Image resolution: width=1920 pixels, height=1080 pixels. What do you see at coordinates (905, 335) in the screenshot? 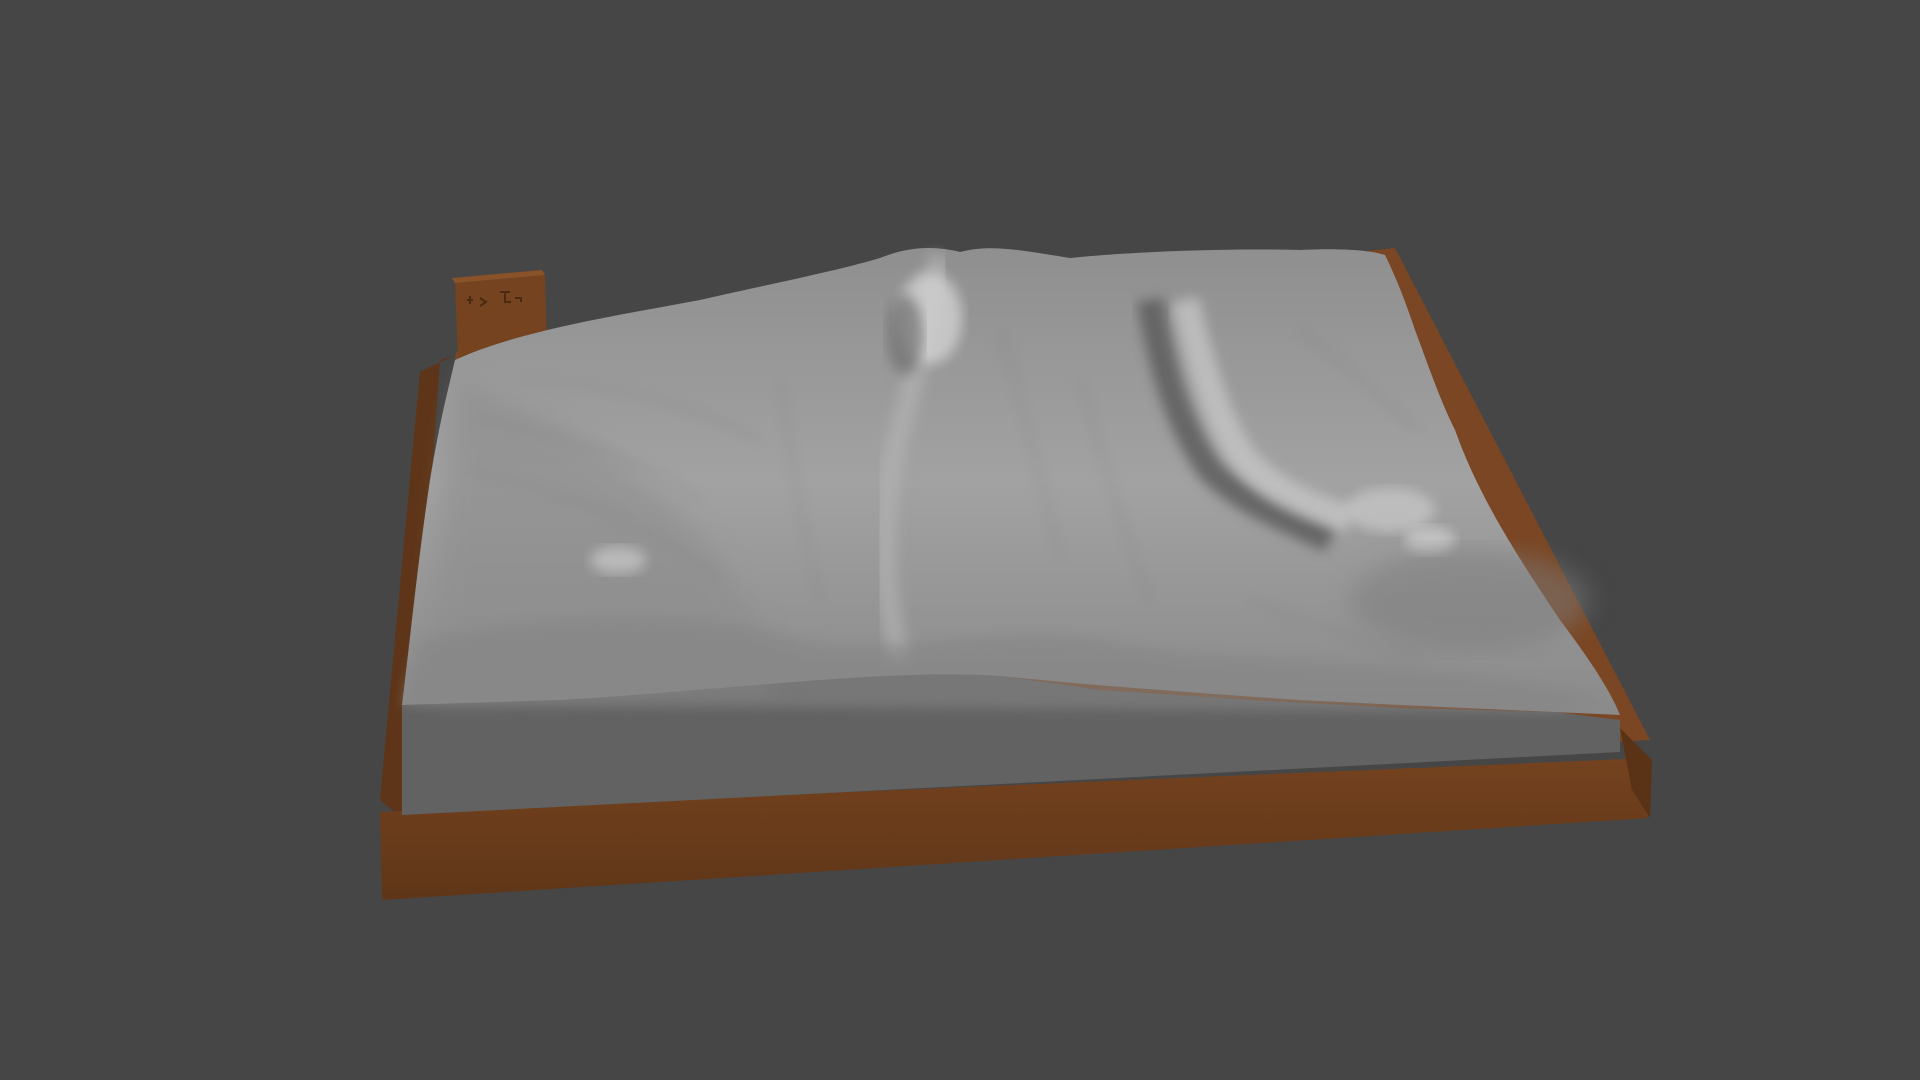
I see `peak-shadow` at bounding box center [905, 335].